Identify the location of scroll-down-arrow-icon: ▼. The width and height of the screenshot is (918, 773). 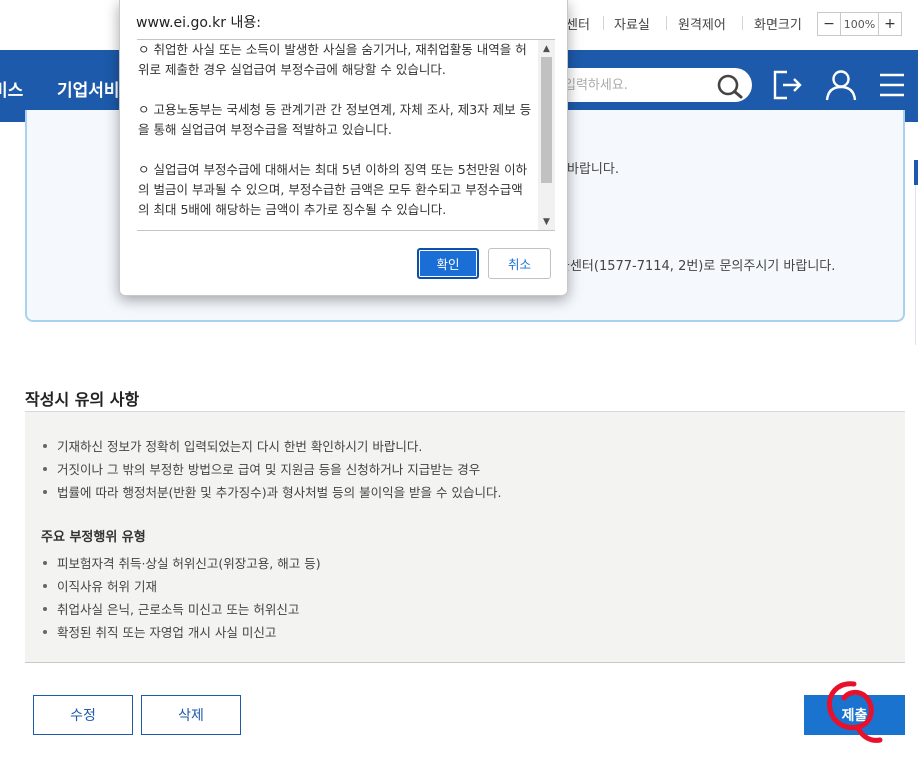
(546, 221).